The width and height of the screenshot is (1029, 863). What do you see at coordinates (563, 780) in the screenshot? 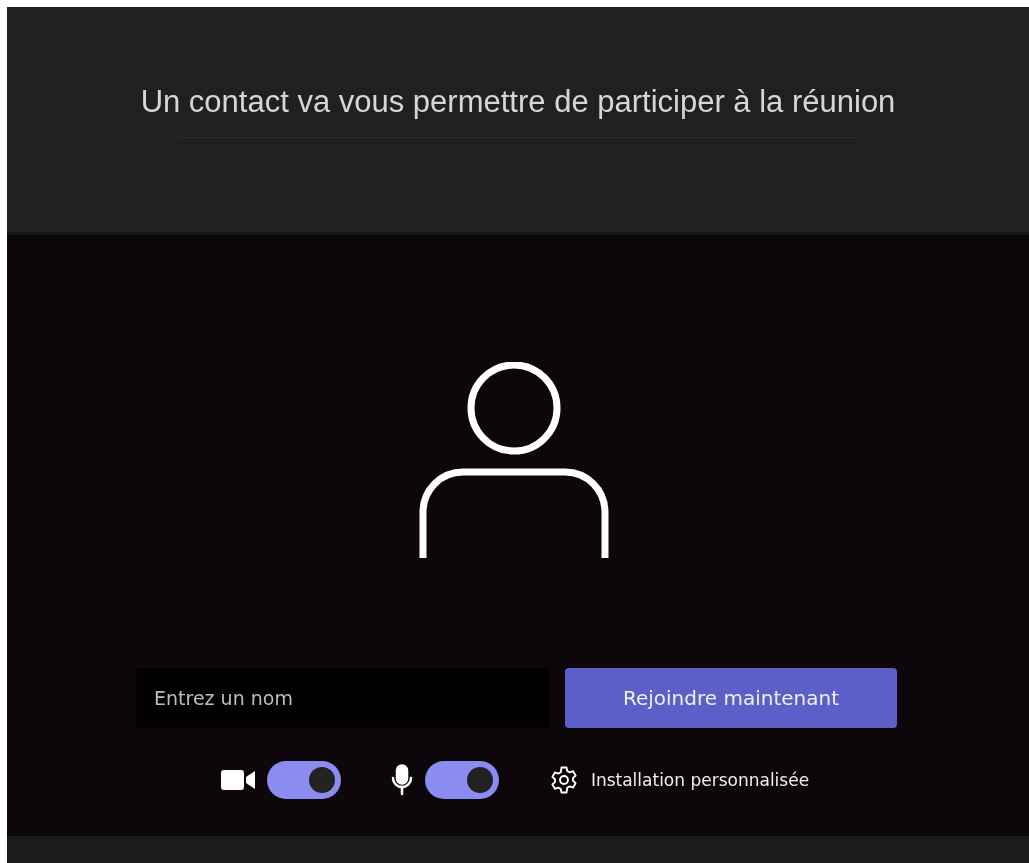
I see `settings-icon` at bounding box center [563, 780].